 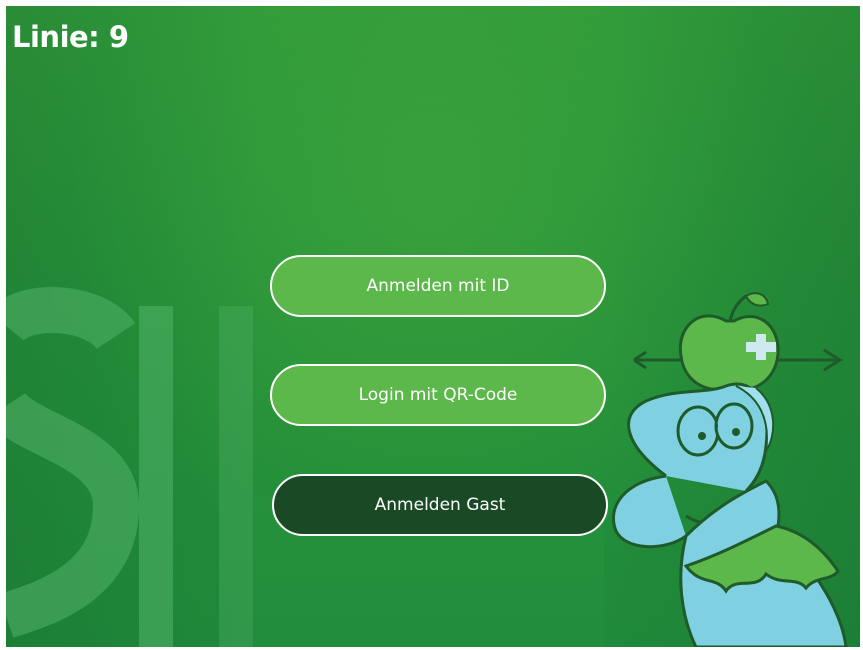 What do you see at coordinates (438, 395) in the screenshot?
I see `login-with-qr-code-button: Login mit QR-Code` at bounding box center [438, 395].